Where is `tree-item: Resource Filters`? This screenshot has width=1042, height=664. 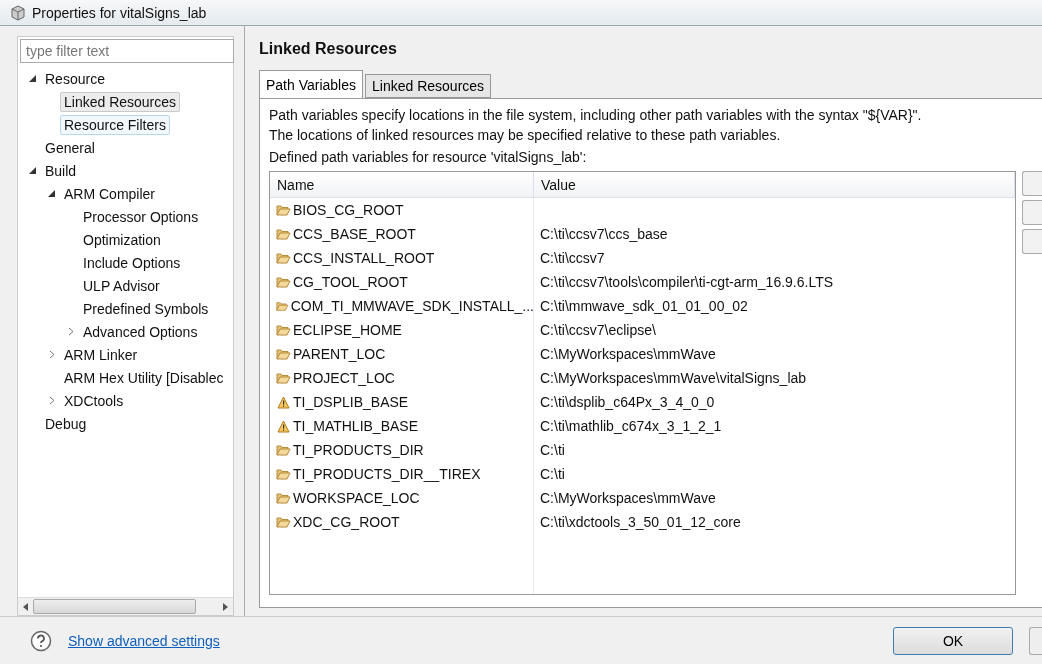 tree-item: Resource Filters is located at coordinates (115, 124).